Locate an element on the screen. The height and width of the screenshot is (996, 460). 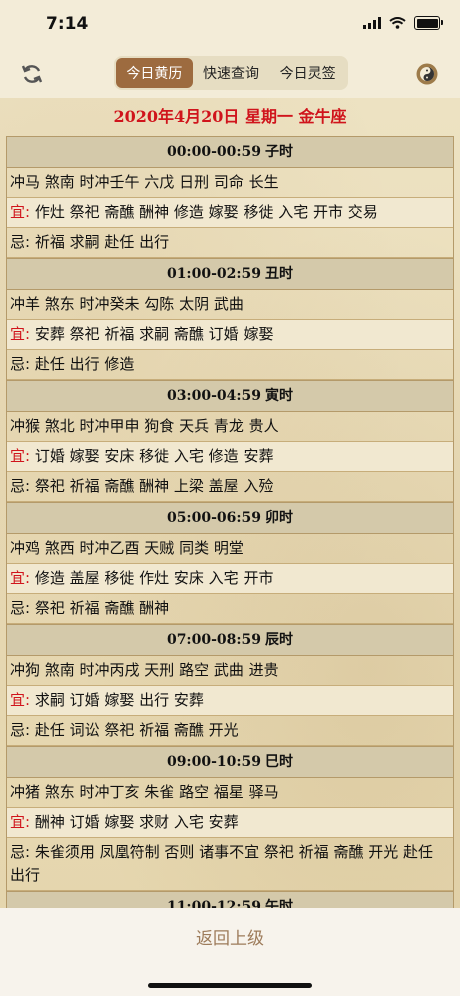
hour-header: 03:00-04:59 寅时 is located at coordinates (230, 396).